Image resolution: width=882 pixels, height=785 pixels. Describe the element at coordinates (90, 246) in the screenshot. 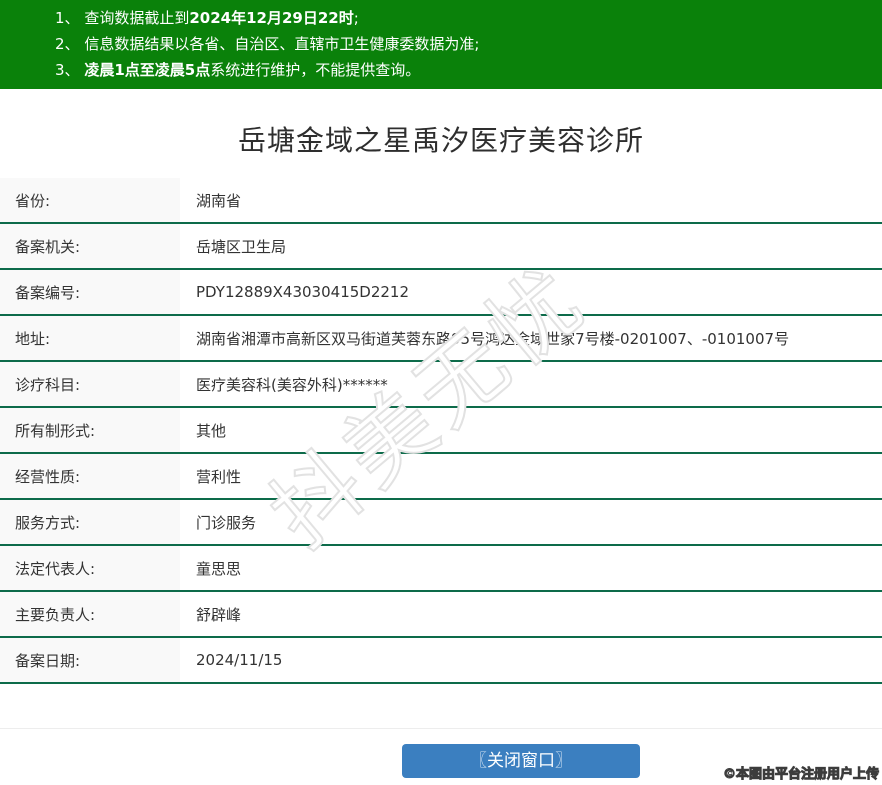

I see `row-label: 备案机关:` at that location.